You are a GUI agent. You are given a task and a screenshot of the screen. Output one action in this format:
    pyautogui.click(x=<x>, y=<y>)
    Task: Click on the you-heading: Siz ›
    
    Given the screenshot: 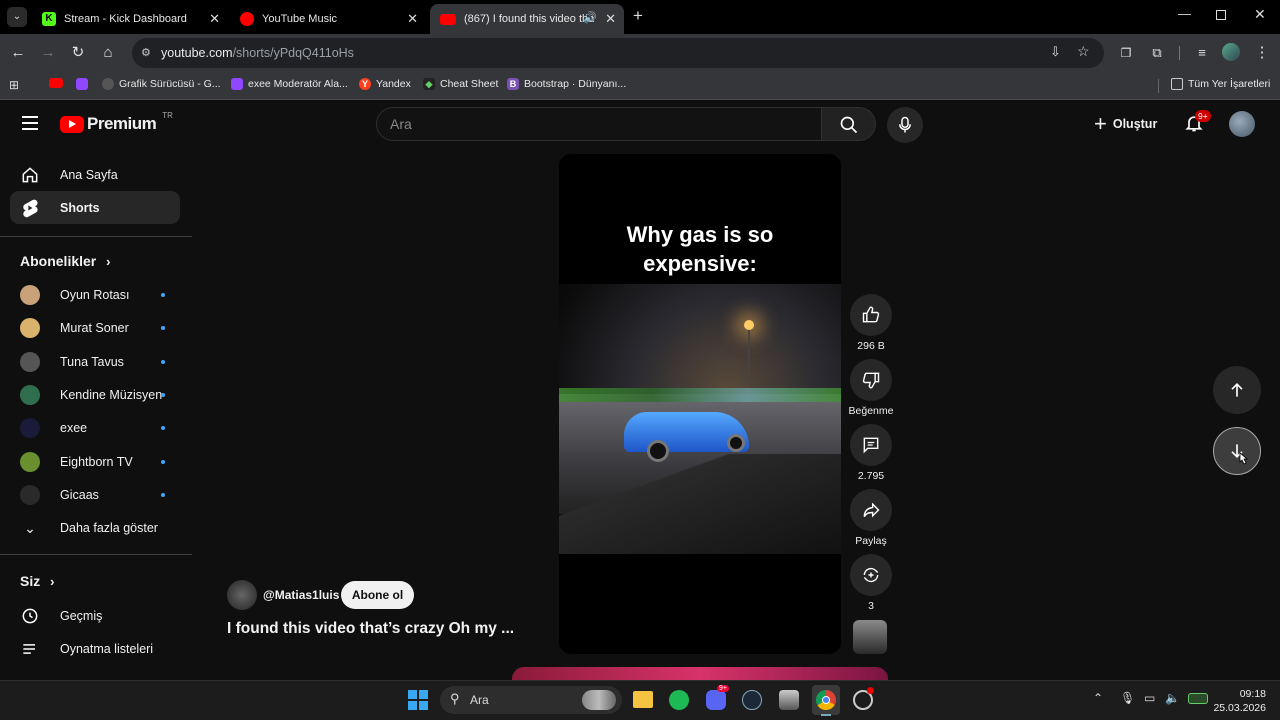 What is the action you would take?
    pyautogui.click(x=37, y=581)
    